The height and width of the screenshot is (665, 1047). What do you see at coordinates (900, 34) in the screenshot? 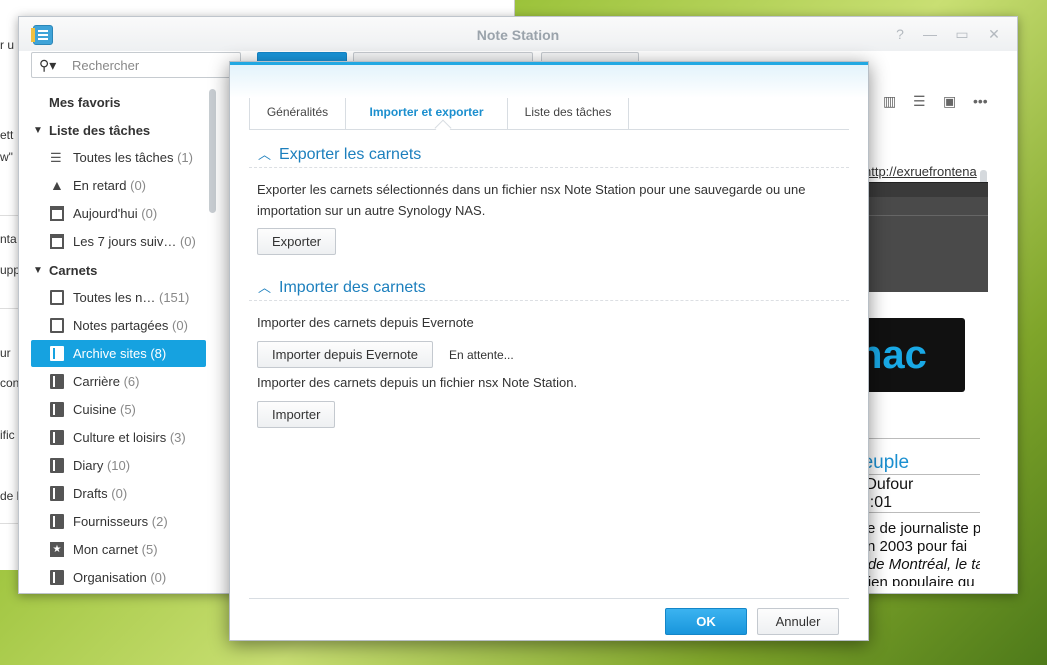
I see `help-icon: ?` at bounding box center [900, 34].